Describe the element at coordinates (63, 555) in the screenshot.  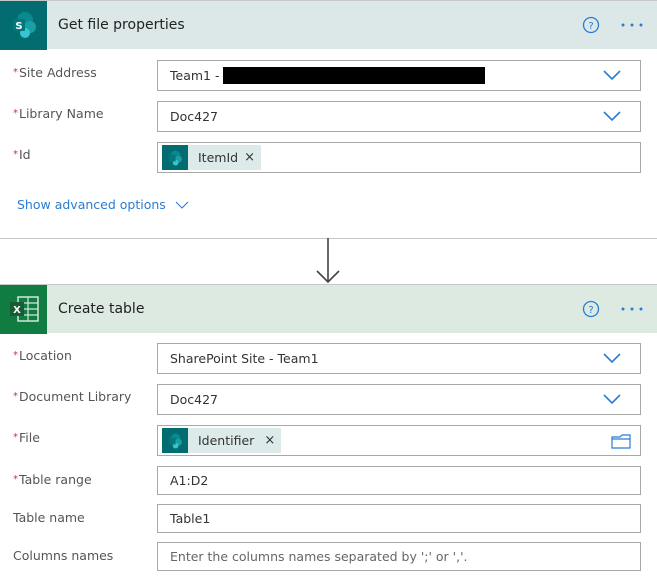
I see `columns-names-label: Columns names` at that location.